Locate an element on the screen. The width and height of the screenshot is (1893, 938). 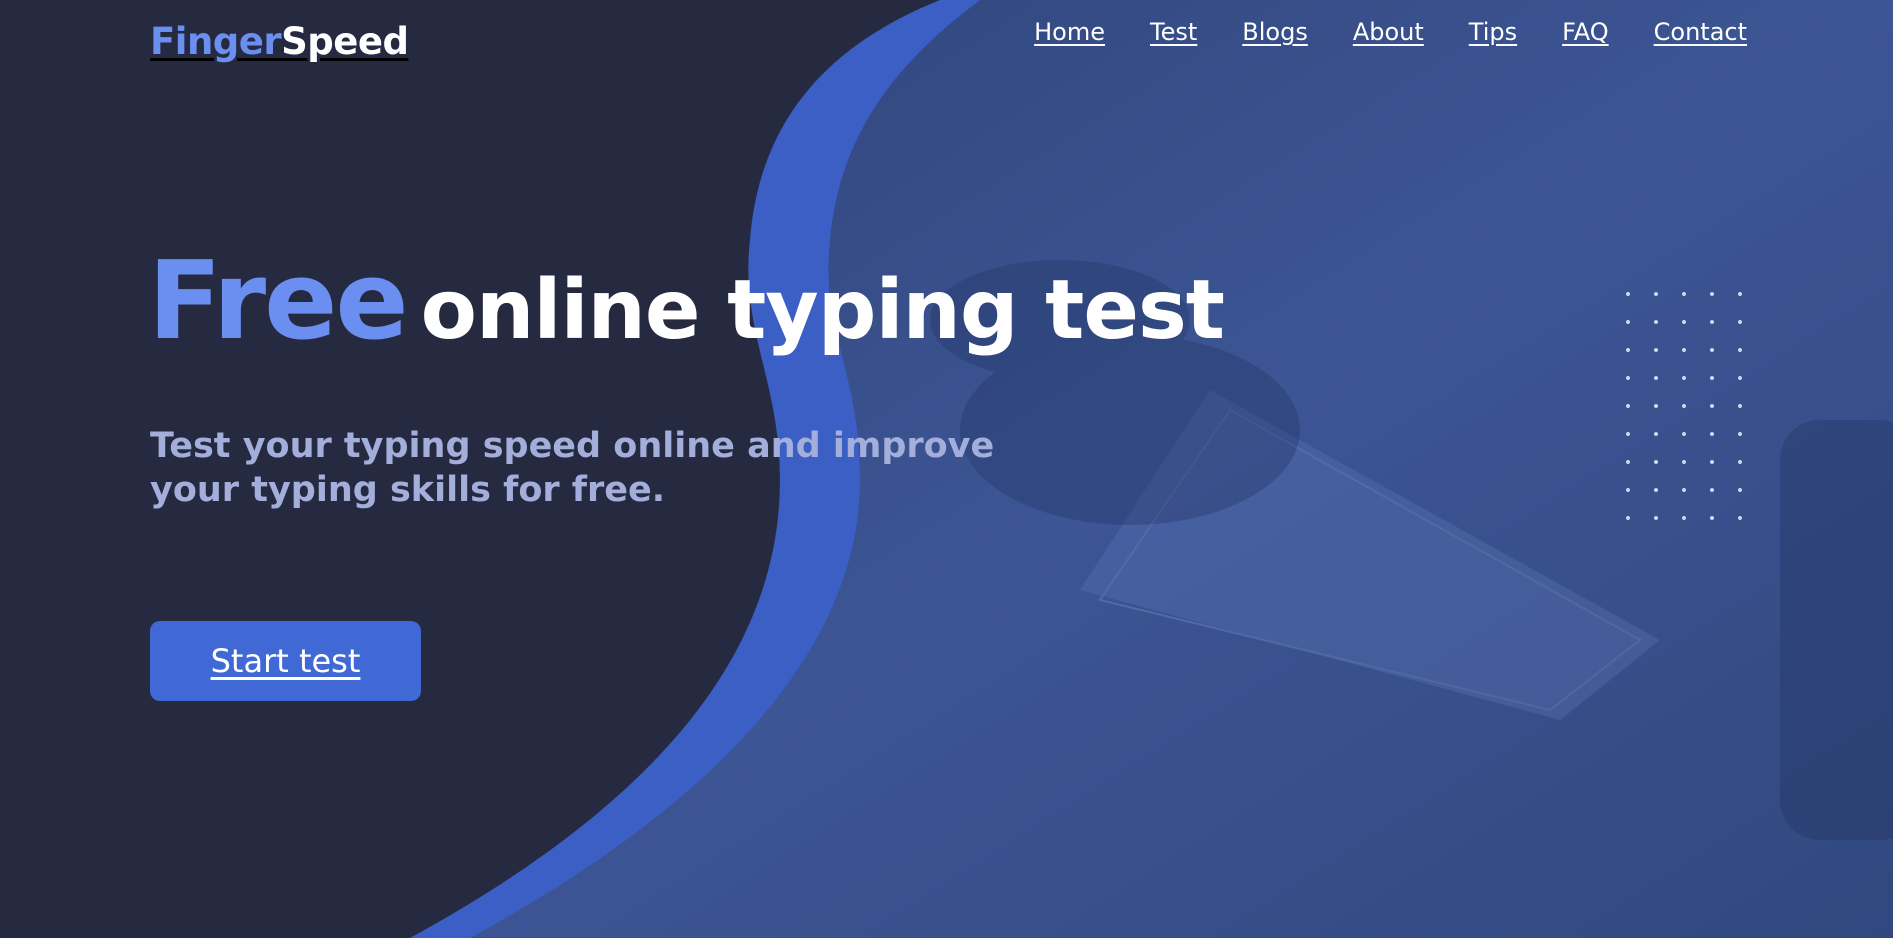
brand-logo-part-b: Speed is located at coordinates (345, 41).